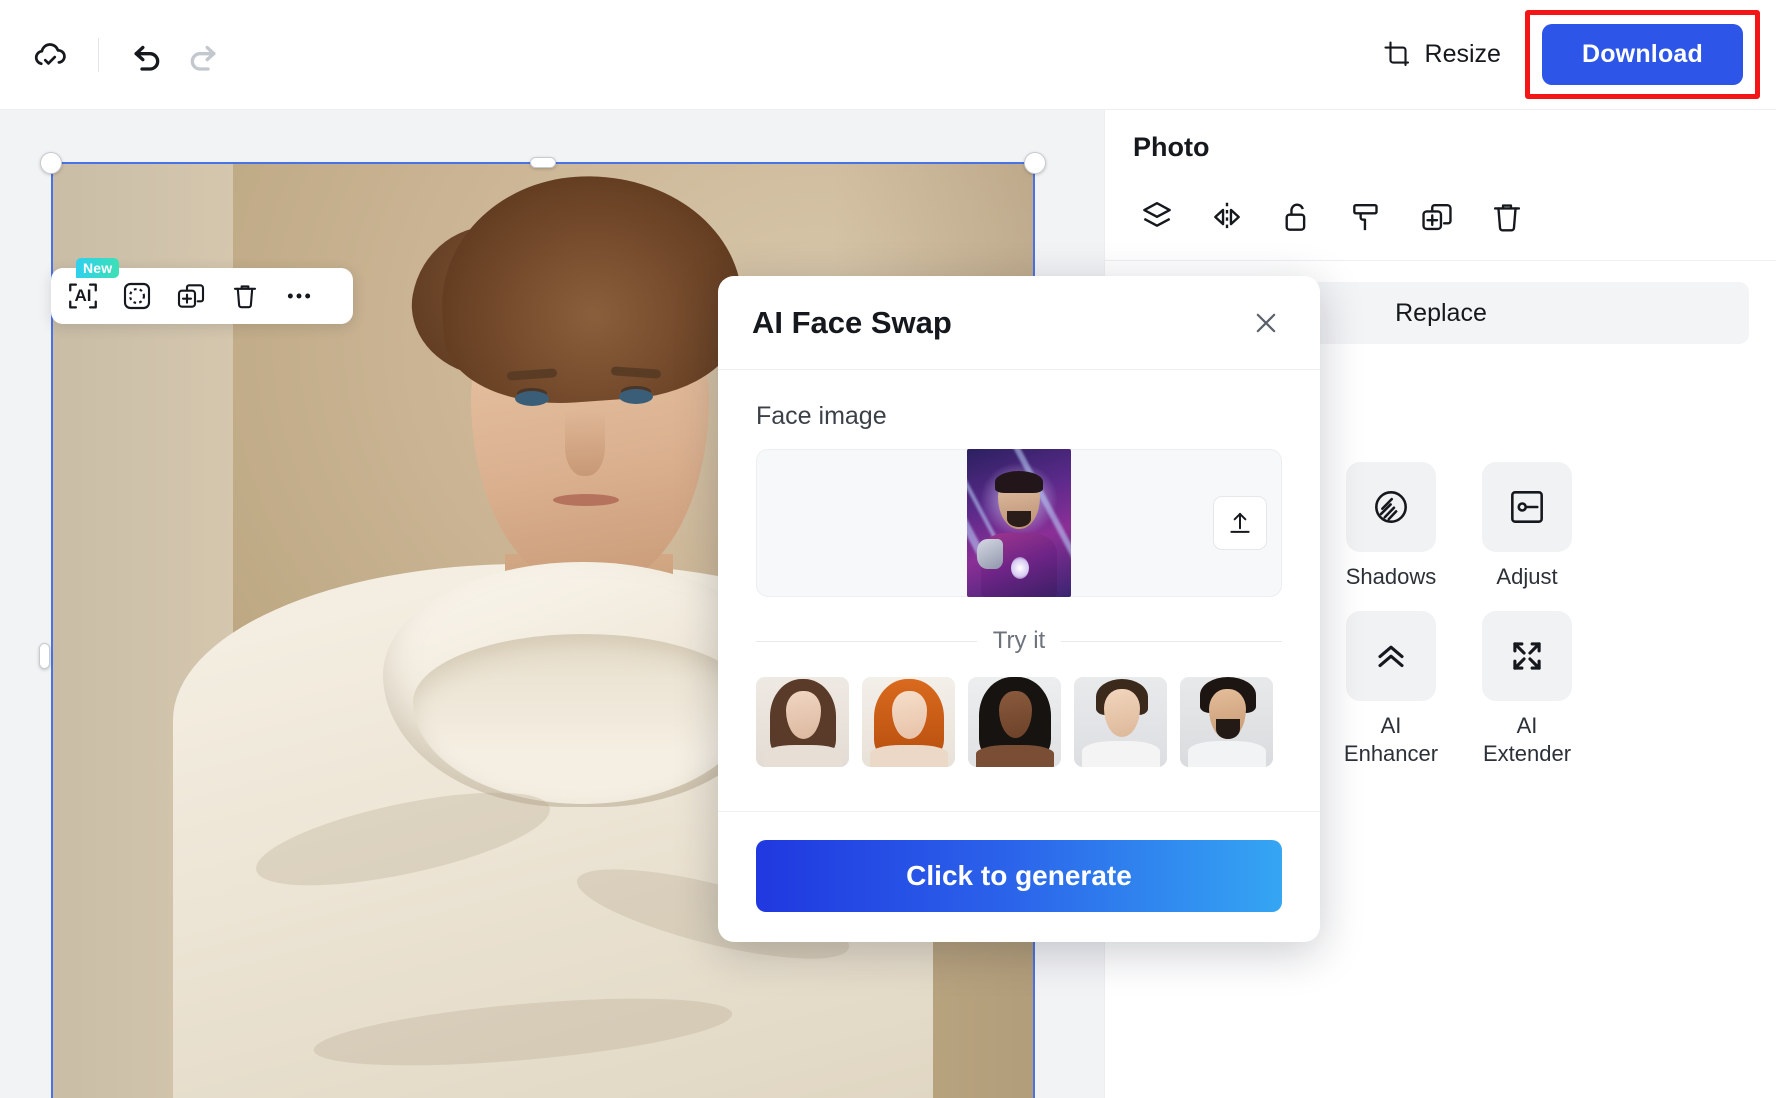 Image resolution: width=1776 pixels, height=1098 pixels. I want to click on unlock-icon, so click(1297, 217).